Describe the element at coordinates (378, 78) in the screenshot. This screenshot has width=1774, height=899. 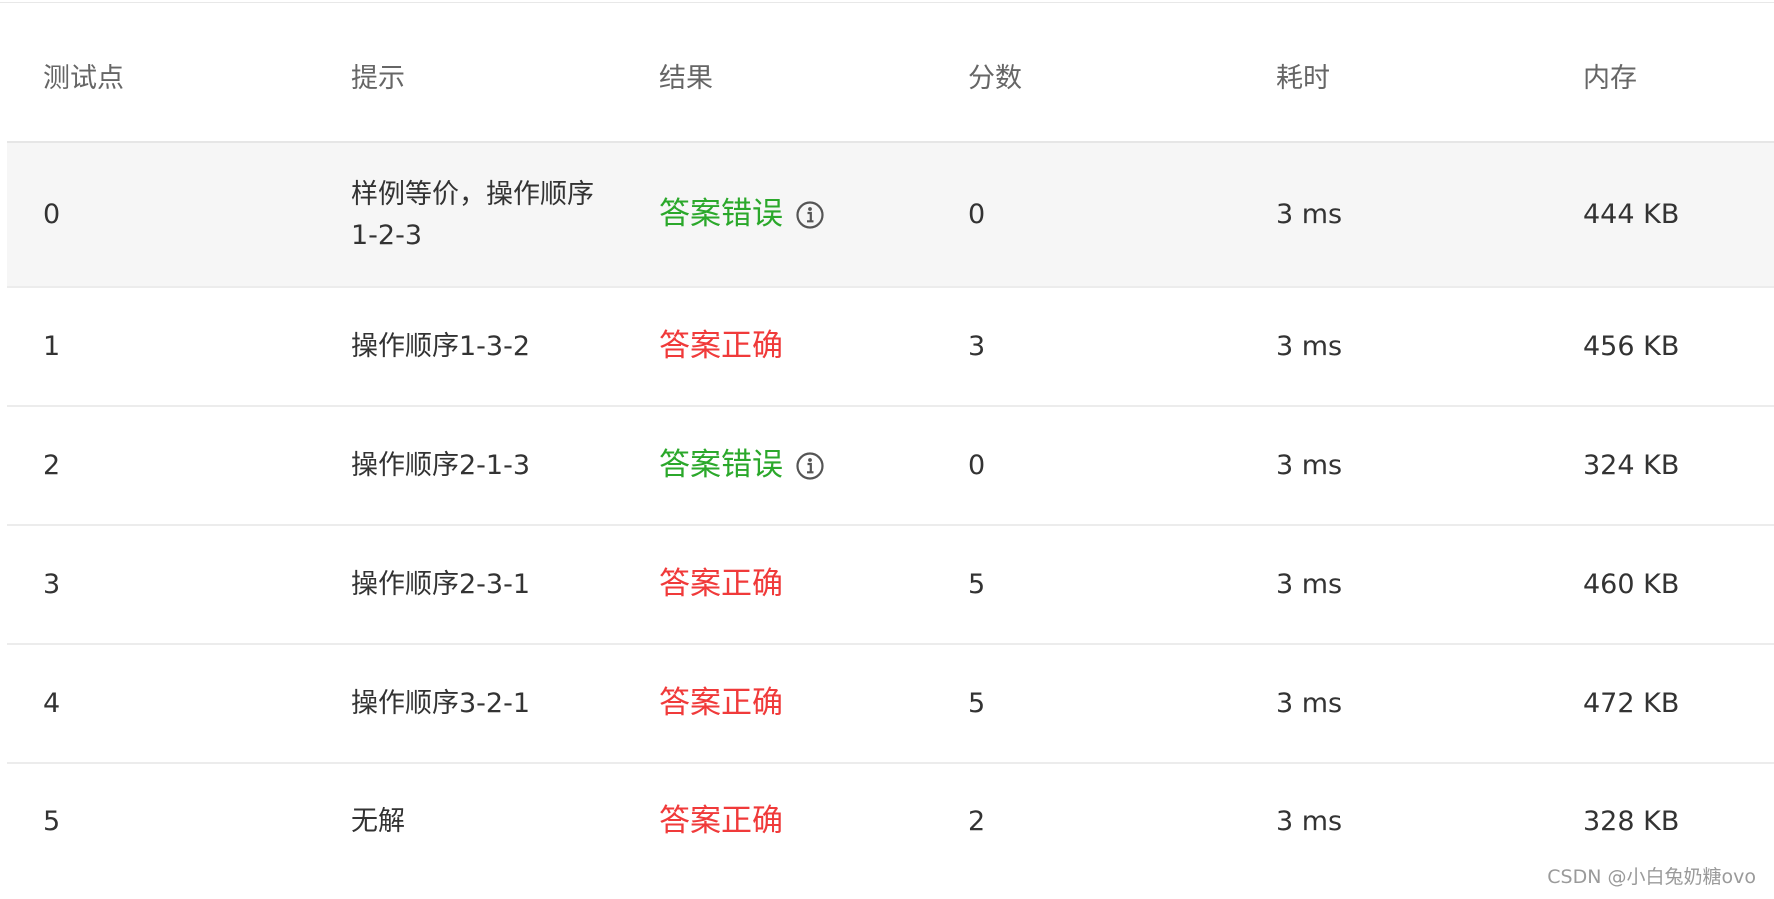
I see `header-hint: 提示` at that location.